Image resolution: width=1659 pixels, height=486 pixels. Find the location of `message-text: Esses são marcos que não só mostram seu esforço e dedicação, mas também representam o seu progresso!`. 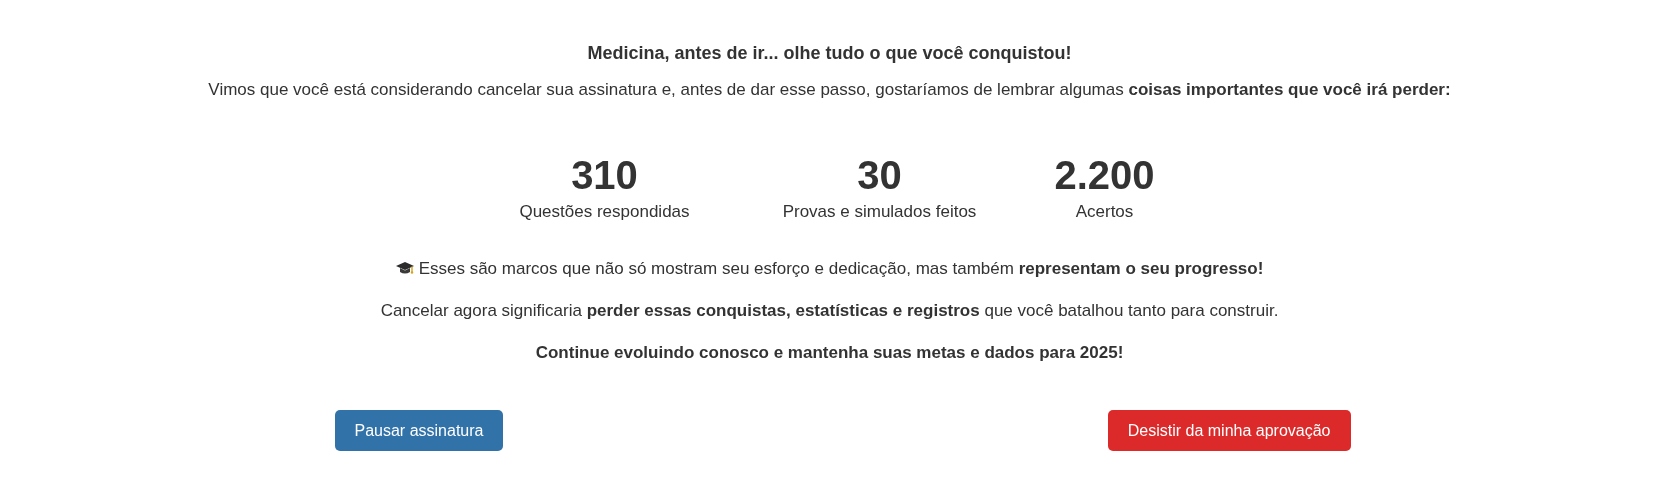

message-text: Esses são marcos que não só mostram seu esforço e dedicação, mas também representam o seu progresso! is located at coordinates (841, 269).